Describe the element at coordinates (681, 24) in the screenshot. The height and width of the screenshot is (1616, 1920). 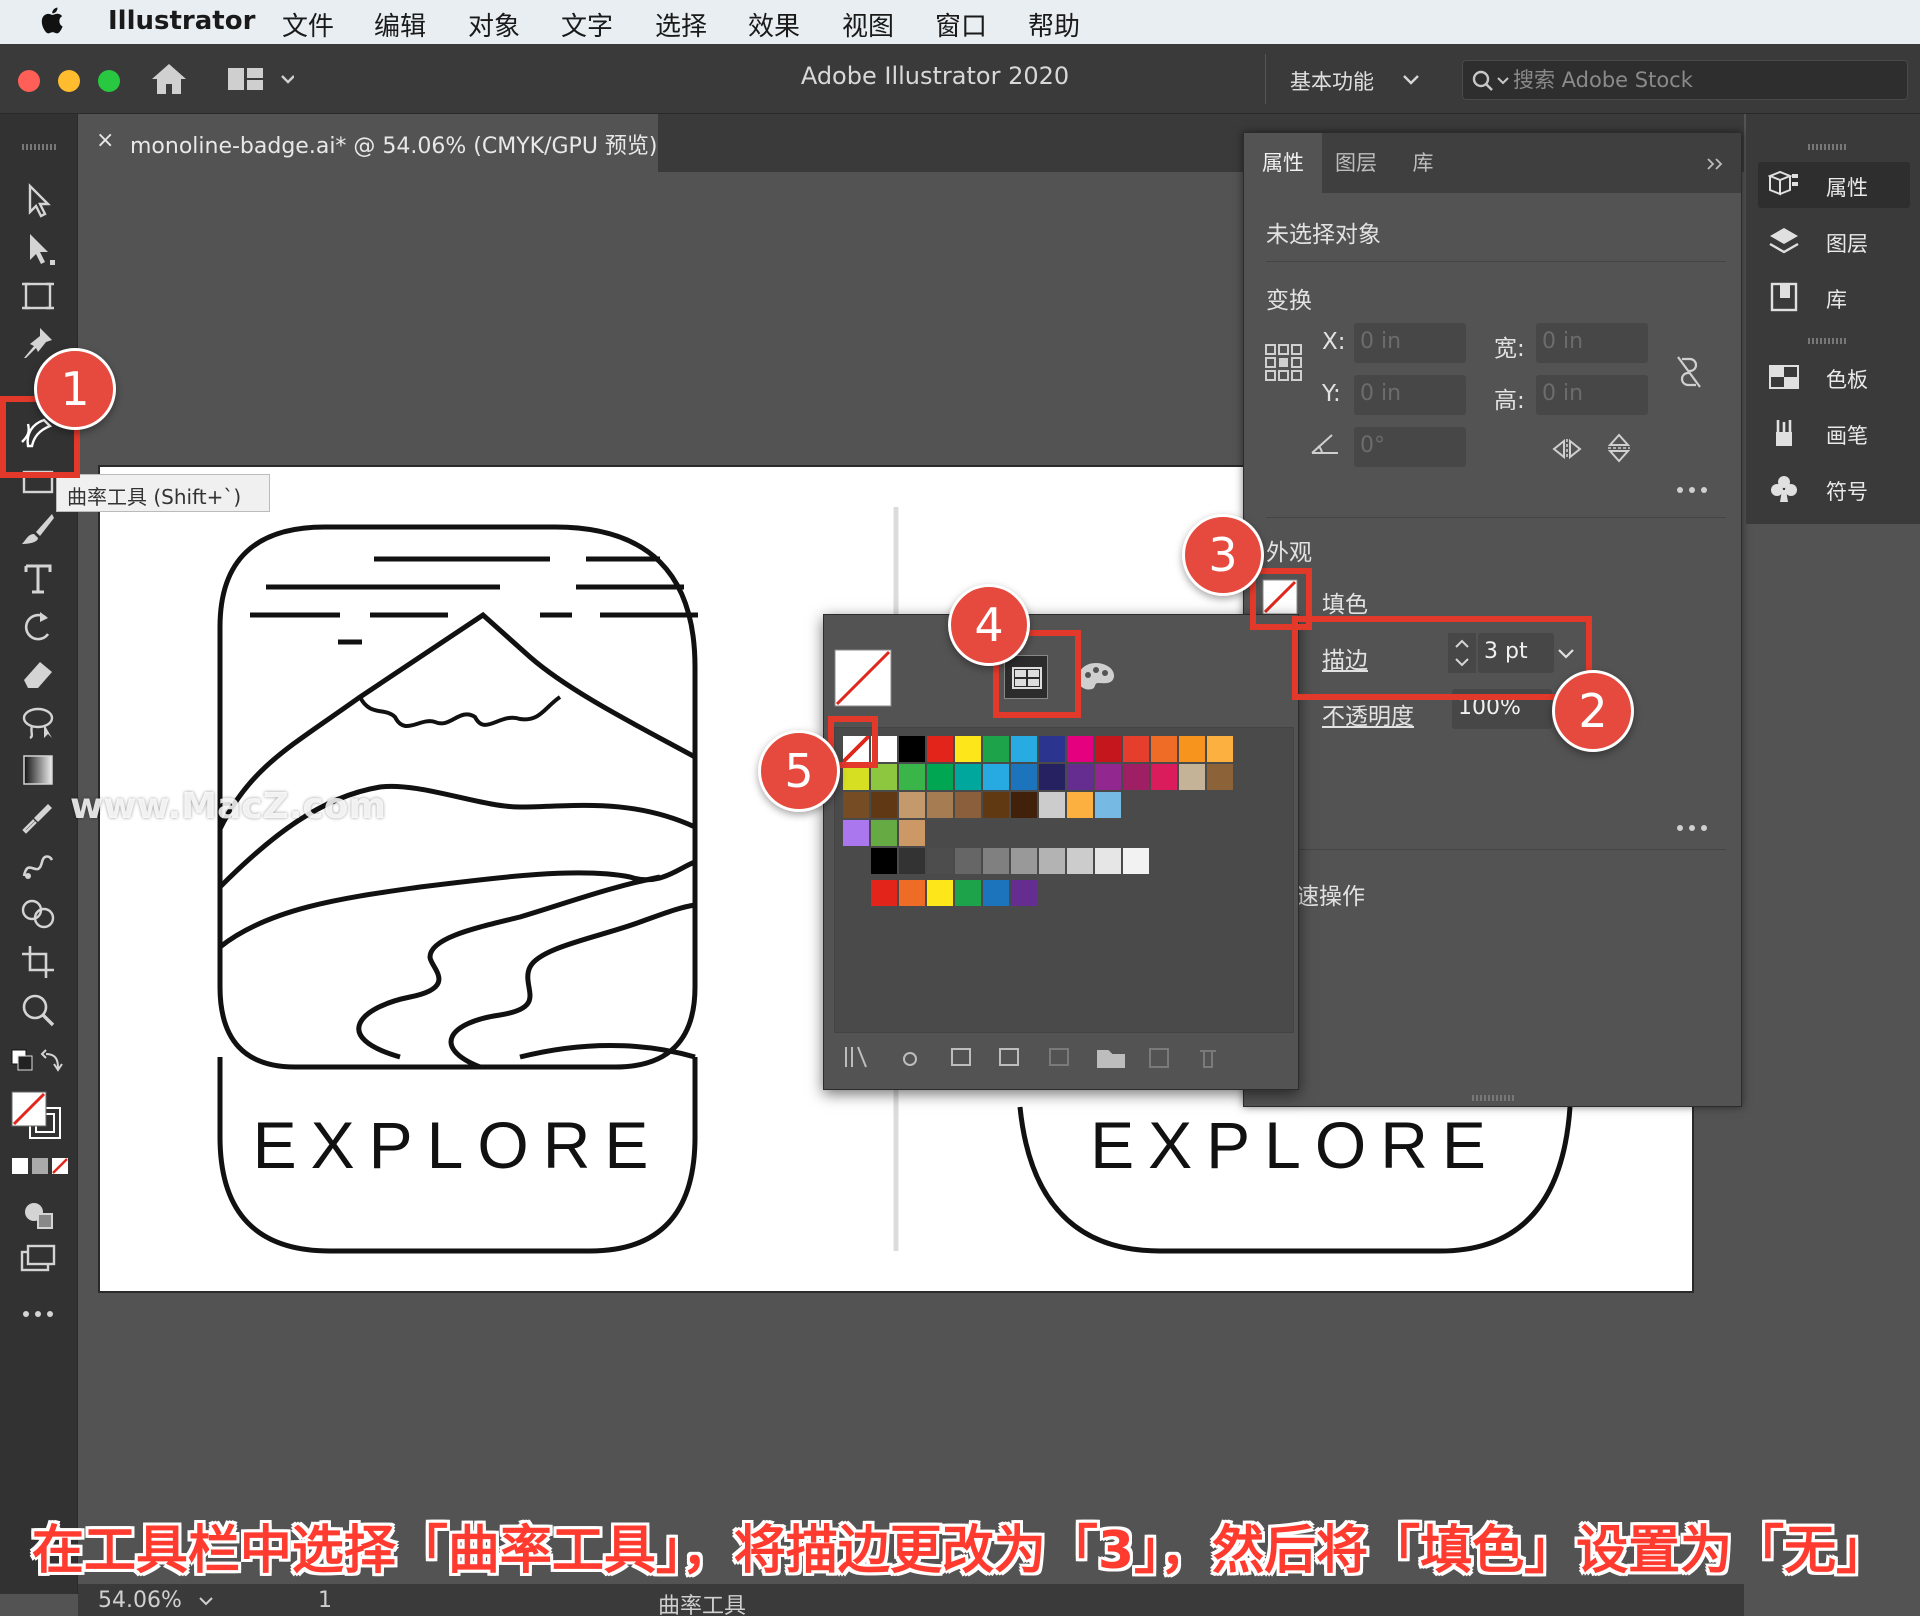
I see `menu-select: 选择` at that location.